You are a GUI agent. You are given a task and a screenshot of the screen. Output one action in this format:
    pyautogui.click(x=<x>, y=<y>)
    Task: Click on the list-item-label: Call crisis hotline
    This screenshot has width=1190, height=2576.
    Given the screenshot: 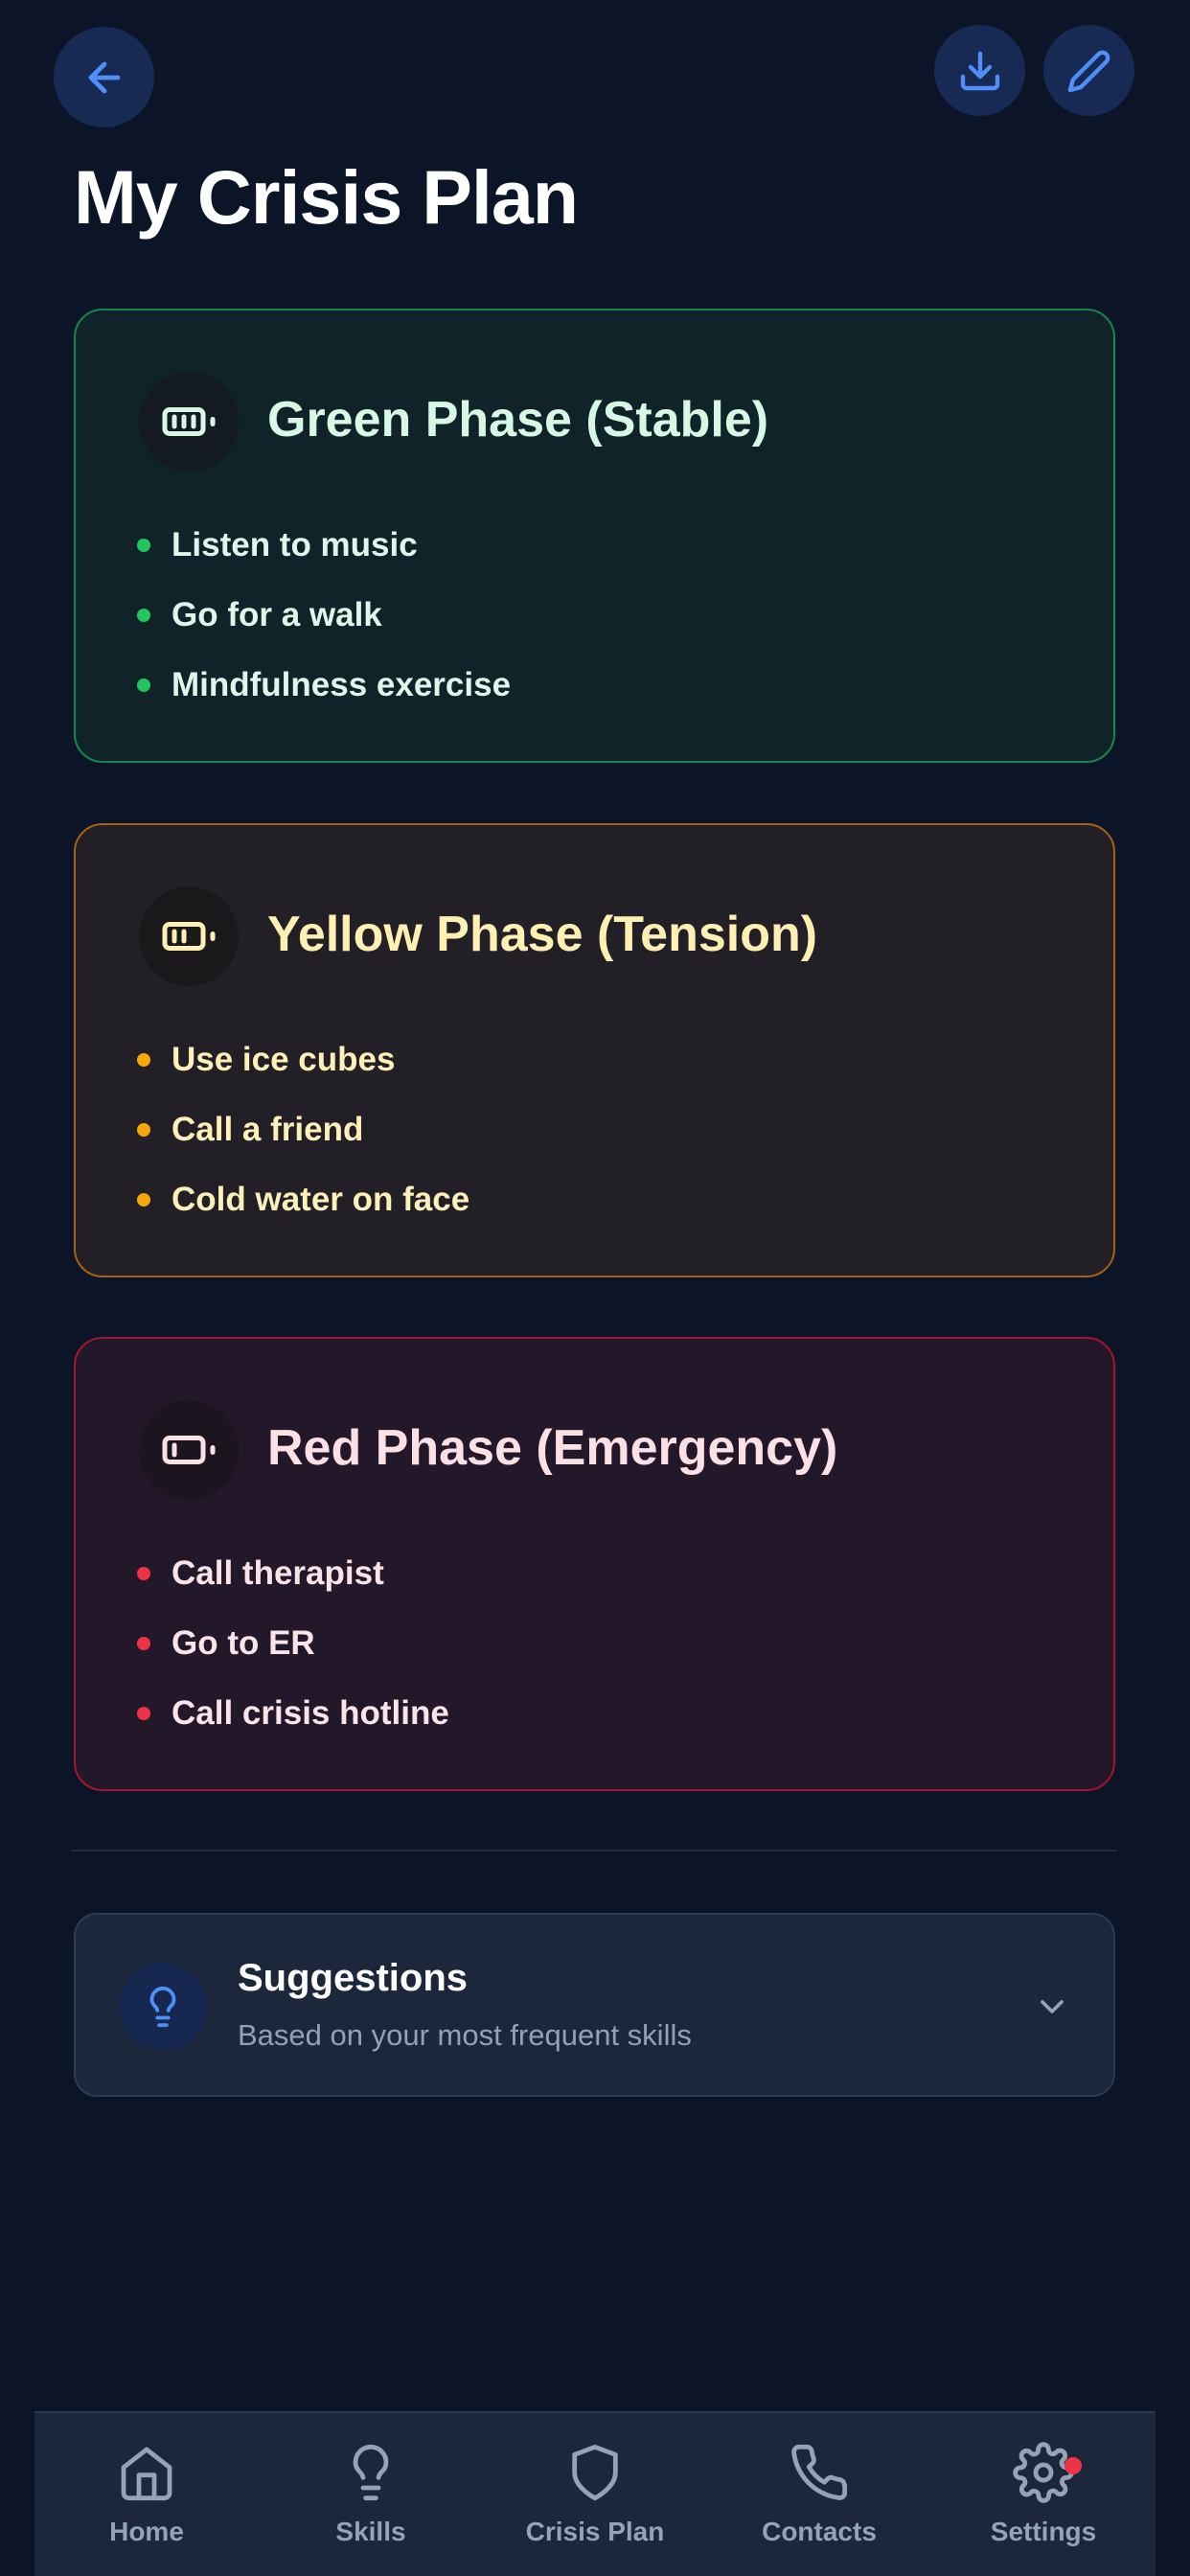 What is the action you would take?
    pyautogui.click(x=311, y=1713)
    